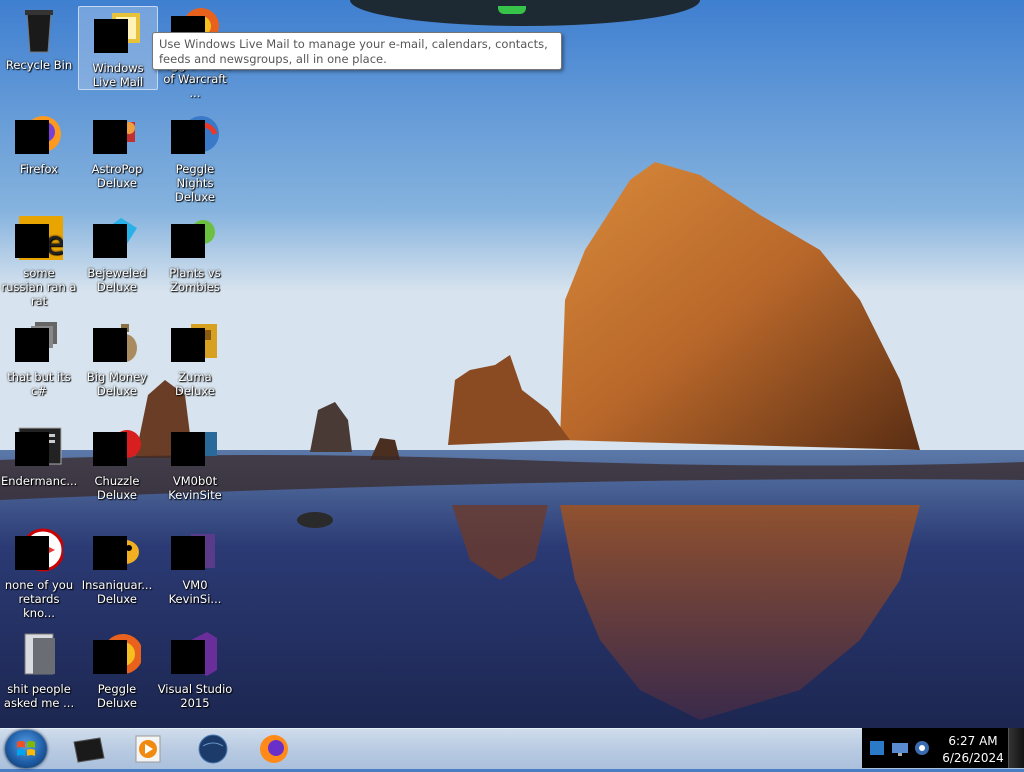  Describe the element at coordinates (117, 342) in the screenshot. I see `money-bag-icon` at that location.